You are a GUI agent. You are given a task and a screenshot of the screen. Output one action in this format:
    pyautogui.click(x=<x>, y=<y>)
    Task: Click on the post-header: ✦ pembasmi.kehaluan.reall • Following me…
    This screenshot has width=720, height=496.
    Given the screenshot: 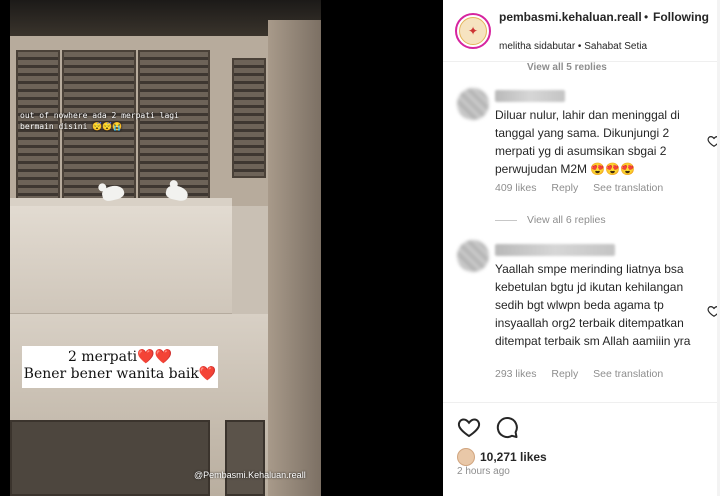 What is the action you would take?
    pyautogui.click(x=581, y=31)
    